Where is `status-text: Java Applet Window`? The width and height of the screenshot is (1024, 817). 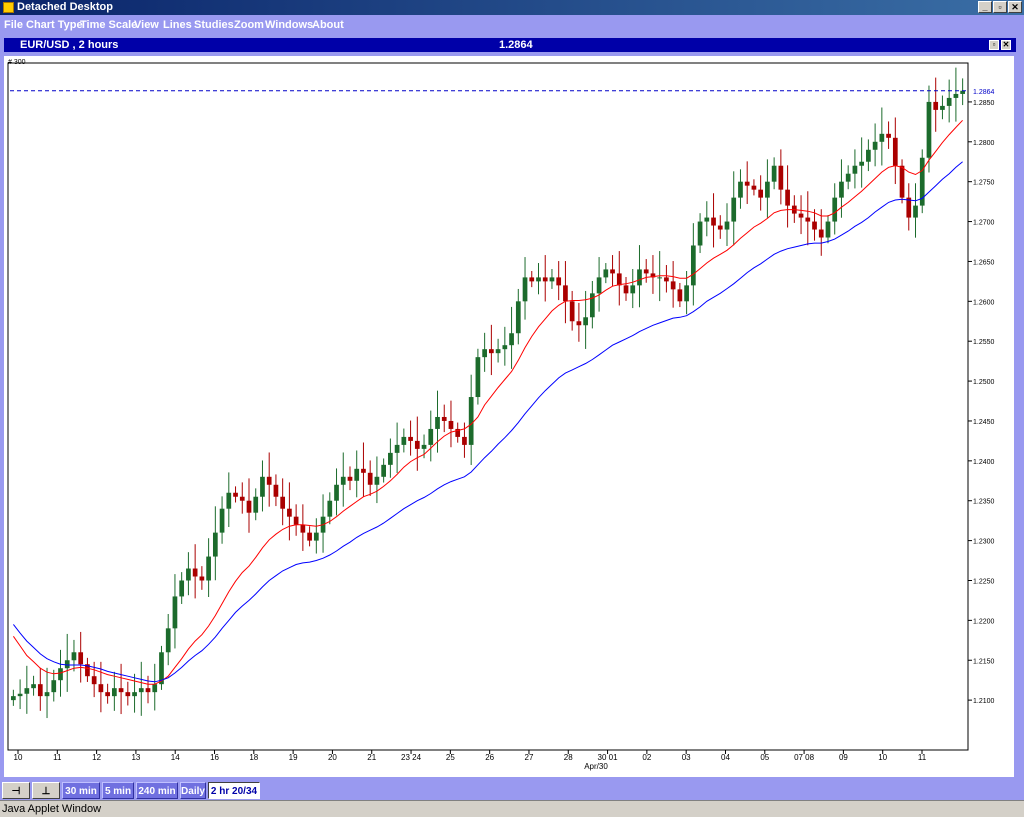 status-text: Java Applet Window is located at coordinates (52, 809).